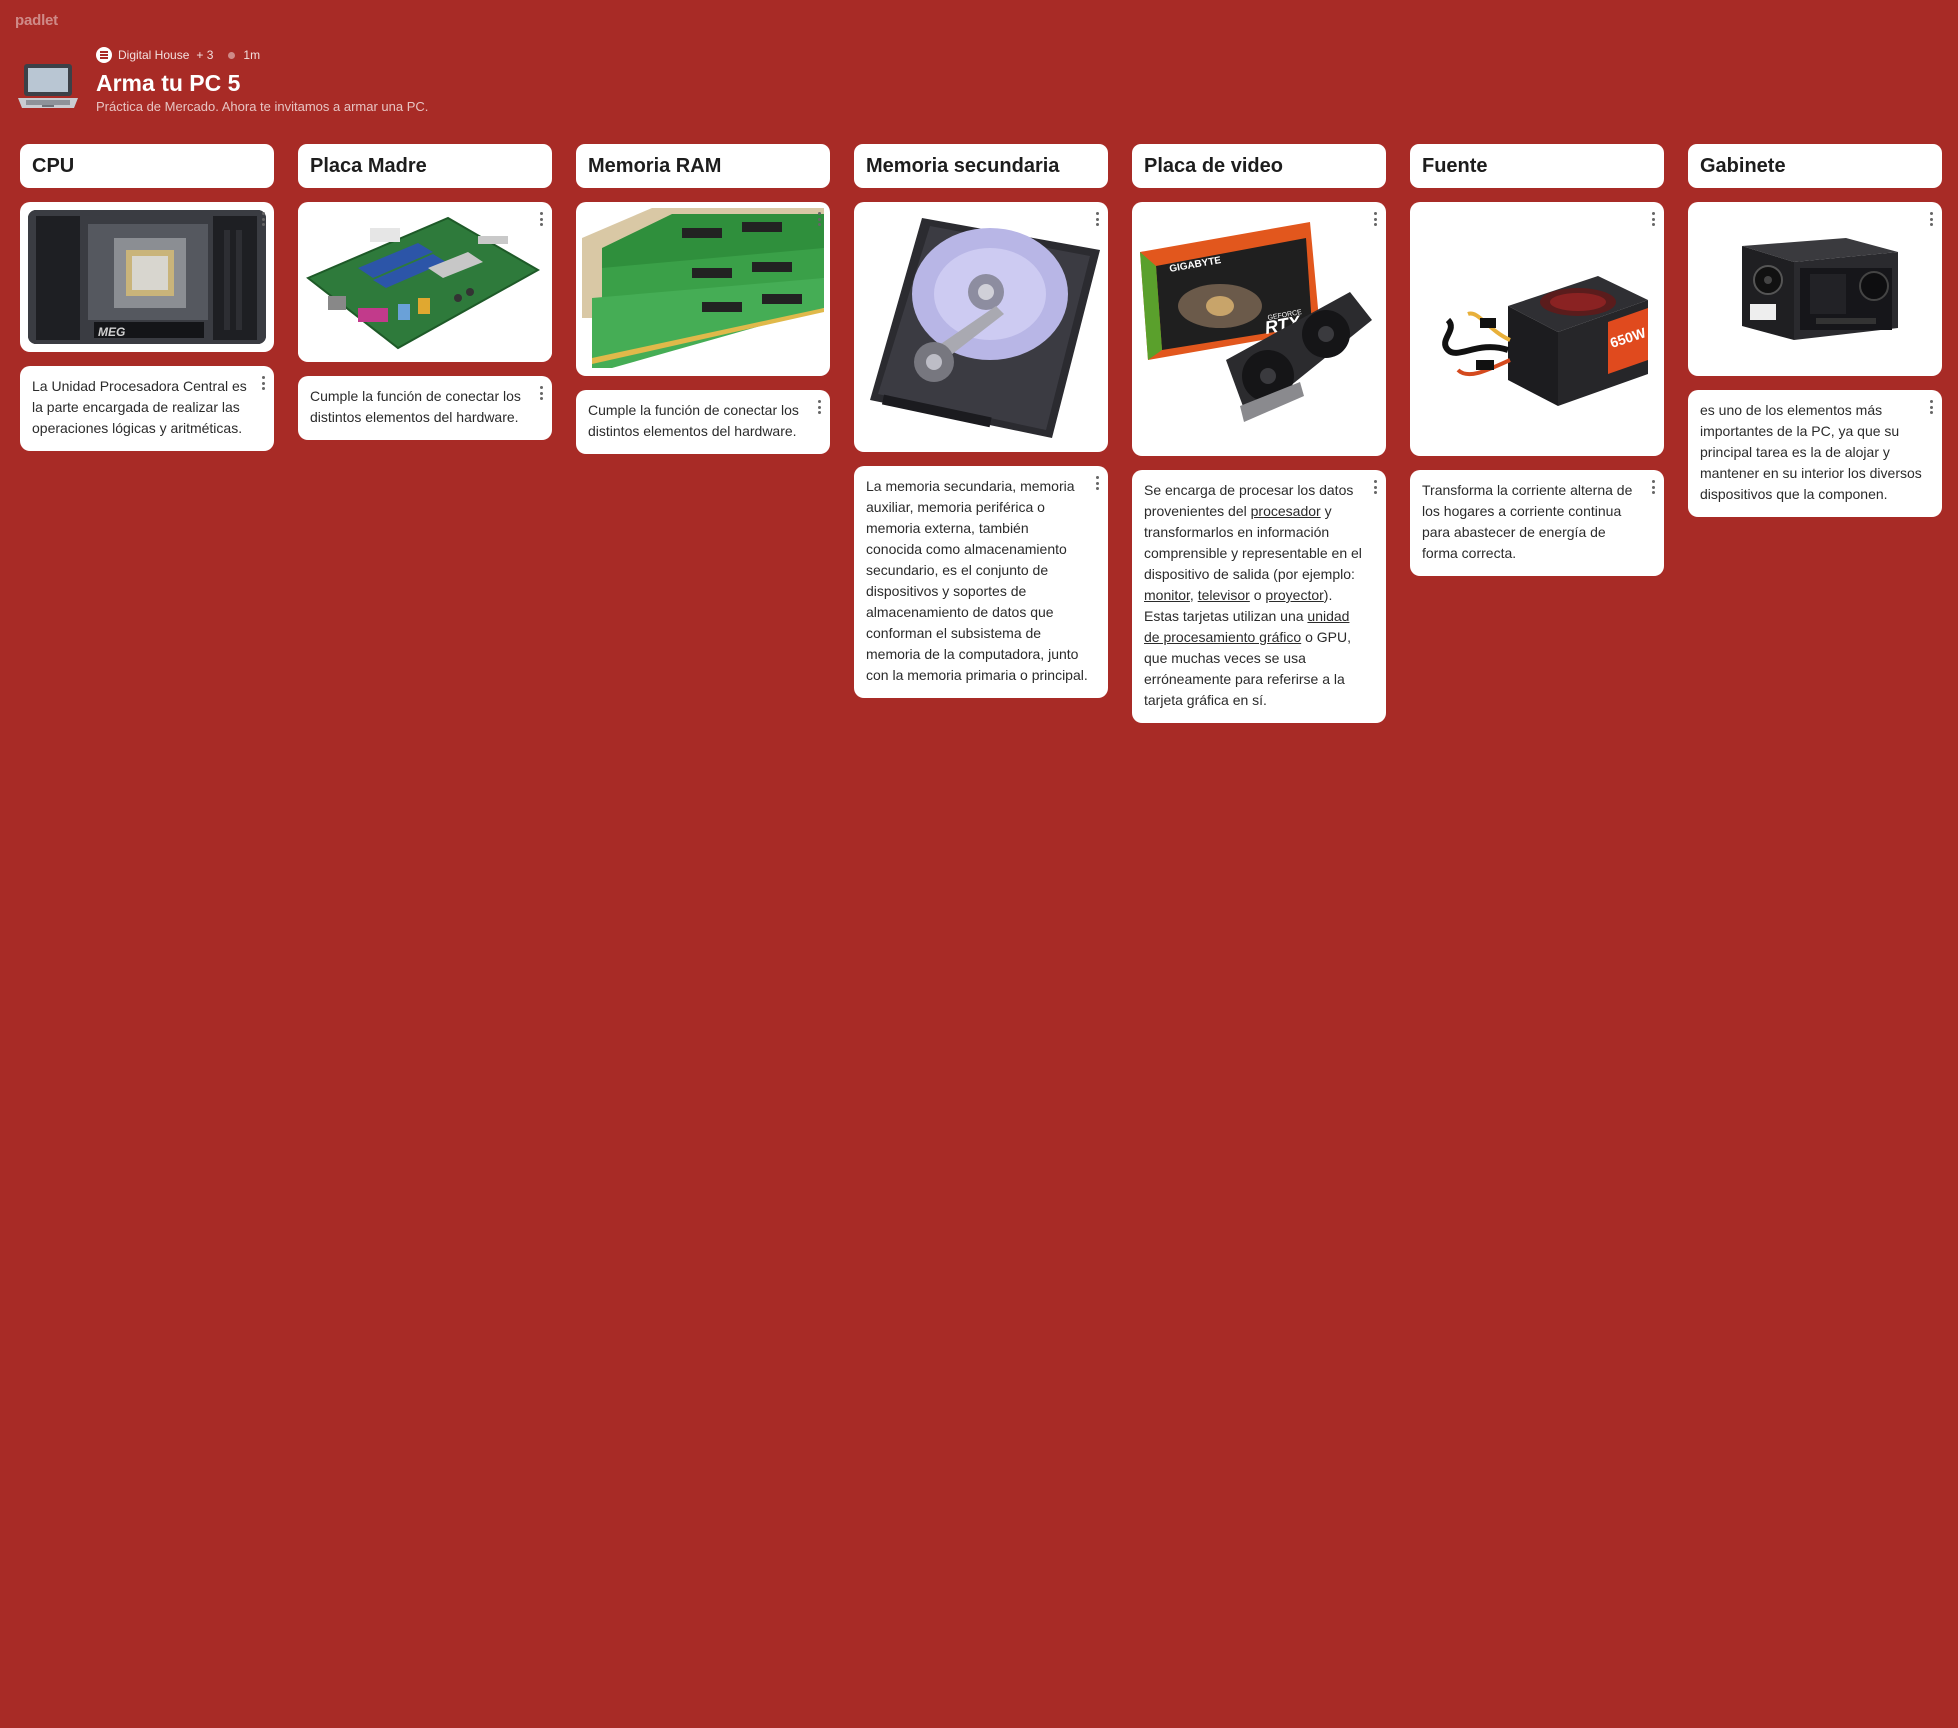 The width and height of the screenshot is (1958, 1728). Describe the element at coordinates (981, 166) in the screenshot. I see `column-title: Memoria secundaria` at that location.